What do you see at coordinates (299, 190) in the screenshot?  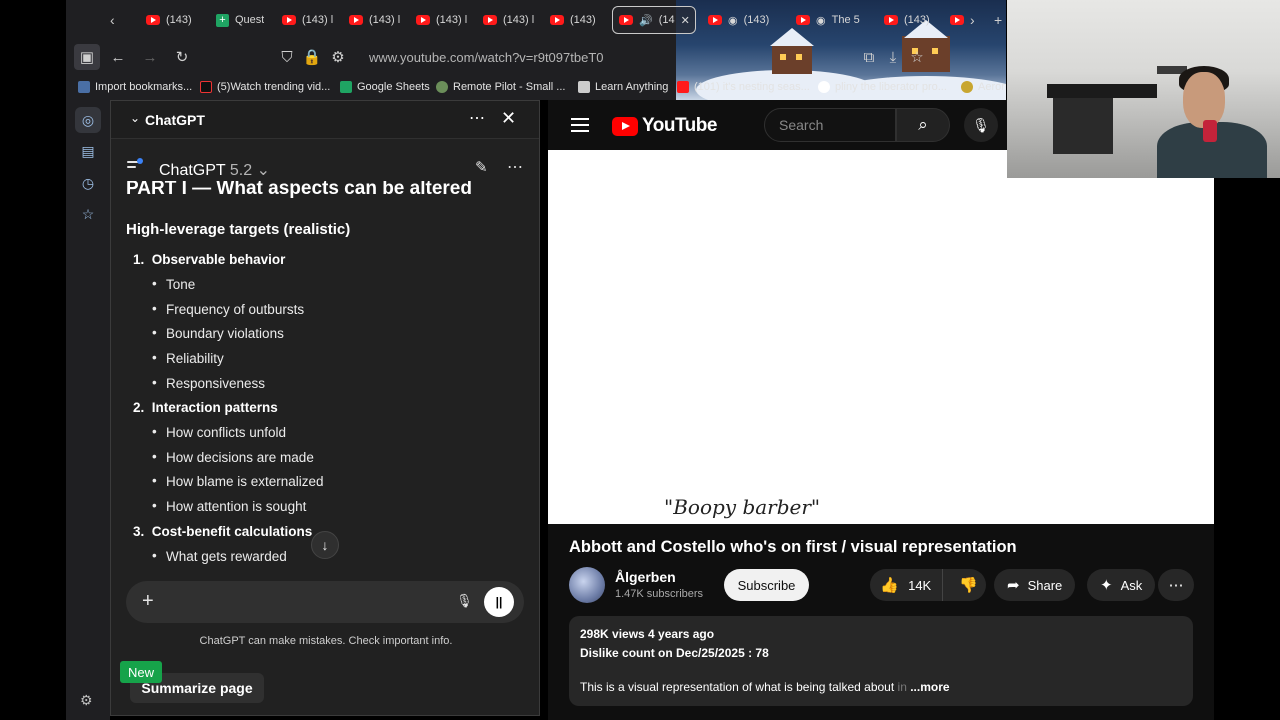 I see `part-heading: PART I — What aspects can be altered` at bounding box center [299, 190].